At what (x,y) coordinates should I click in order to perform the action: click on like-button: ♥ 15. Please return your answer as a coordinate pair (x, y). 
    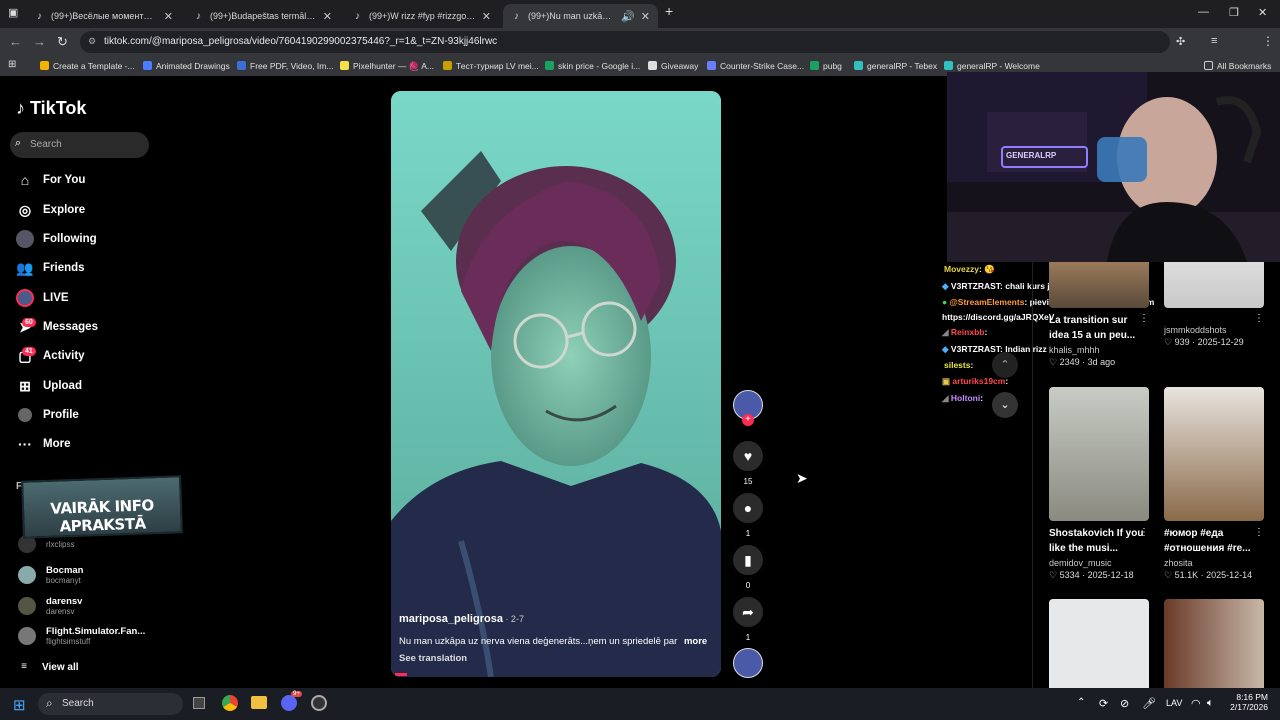
    Looking at the image, I should click on (748, 463).